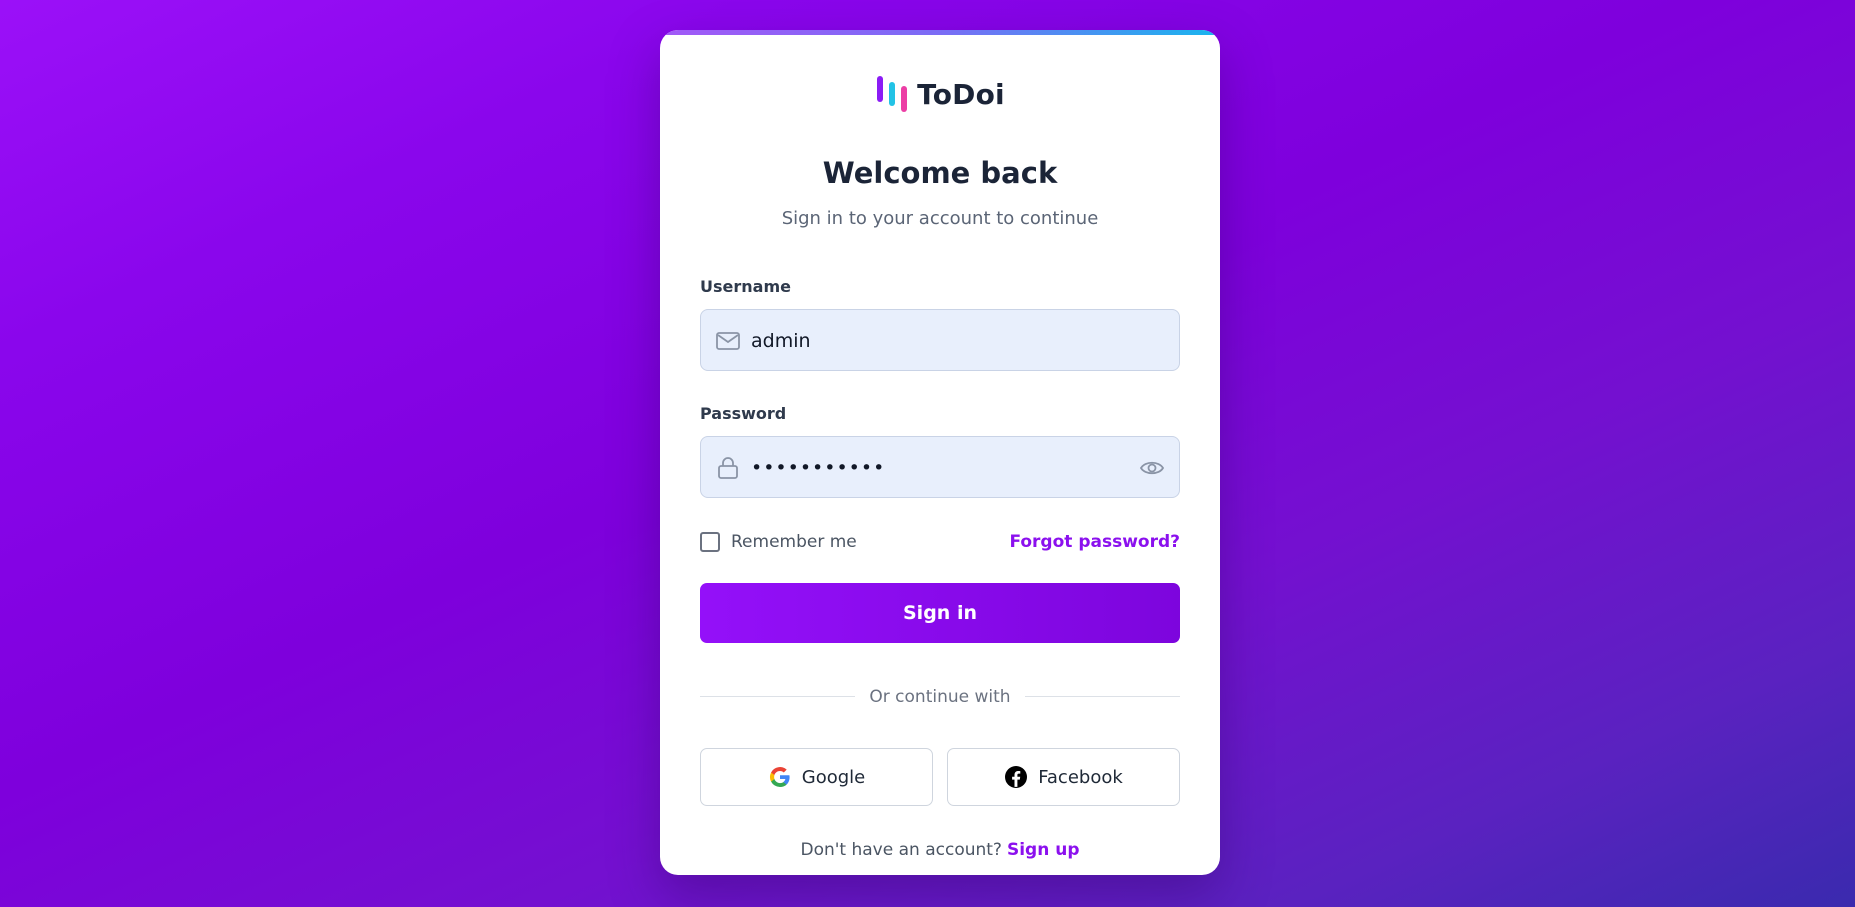 Image resolution: width=1855 pixels, height=907 pixels. Describe the element at coordinates (745, 286) in the screenshot. I see `username-label: Username` at that location.